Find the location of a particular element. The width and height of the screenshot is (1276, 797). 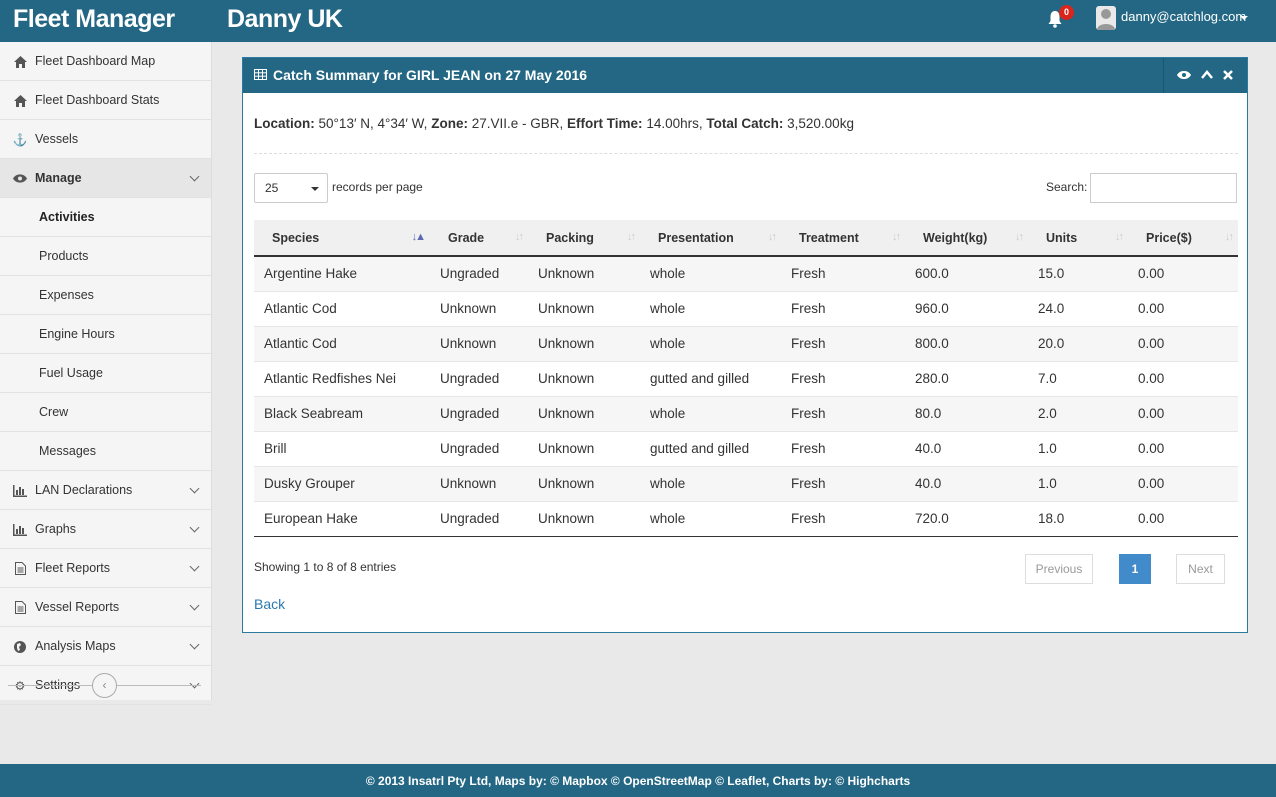

effort-label: Effort Time: is located at coordinates (605, 123).